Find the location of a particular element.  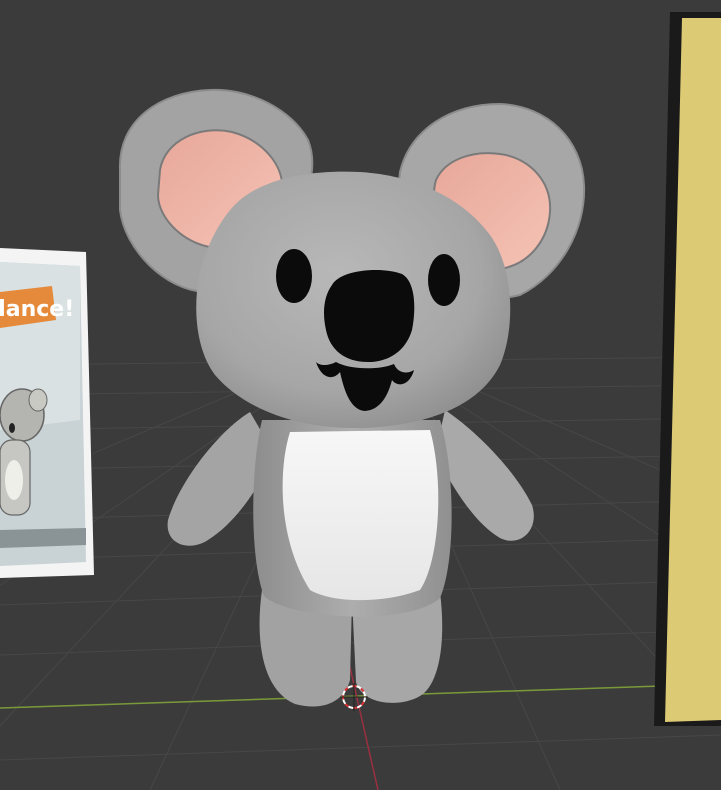

koala-nose is located at coordinates (369, 315).